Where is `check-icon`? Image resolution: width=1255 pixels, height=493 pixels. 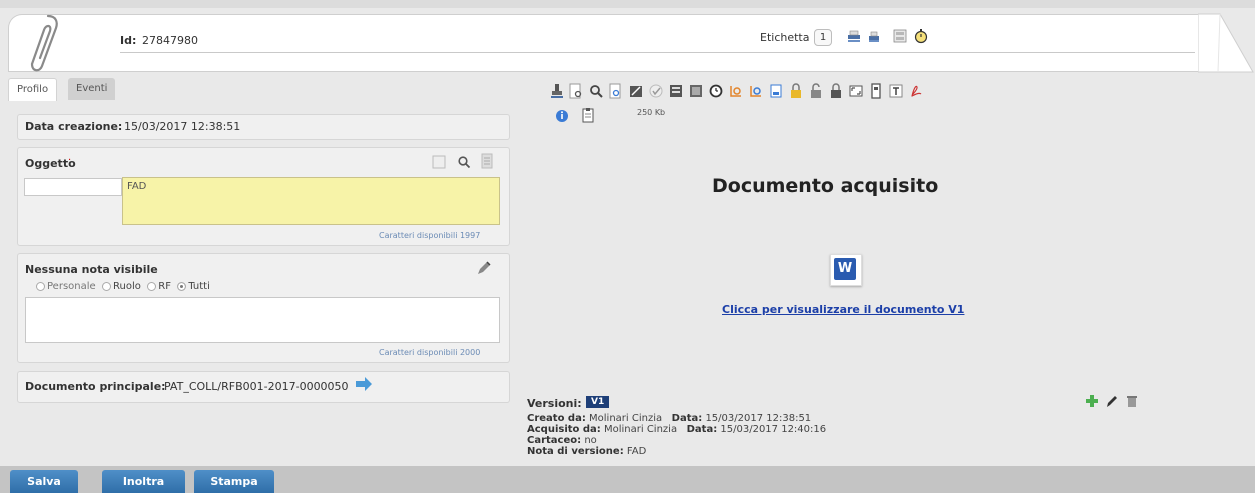 check-icon is located at coordinates (656, 91).